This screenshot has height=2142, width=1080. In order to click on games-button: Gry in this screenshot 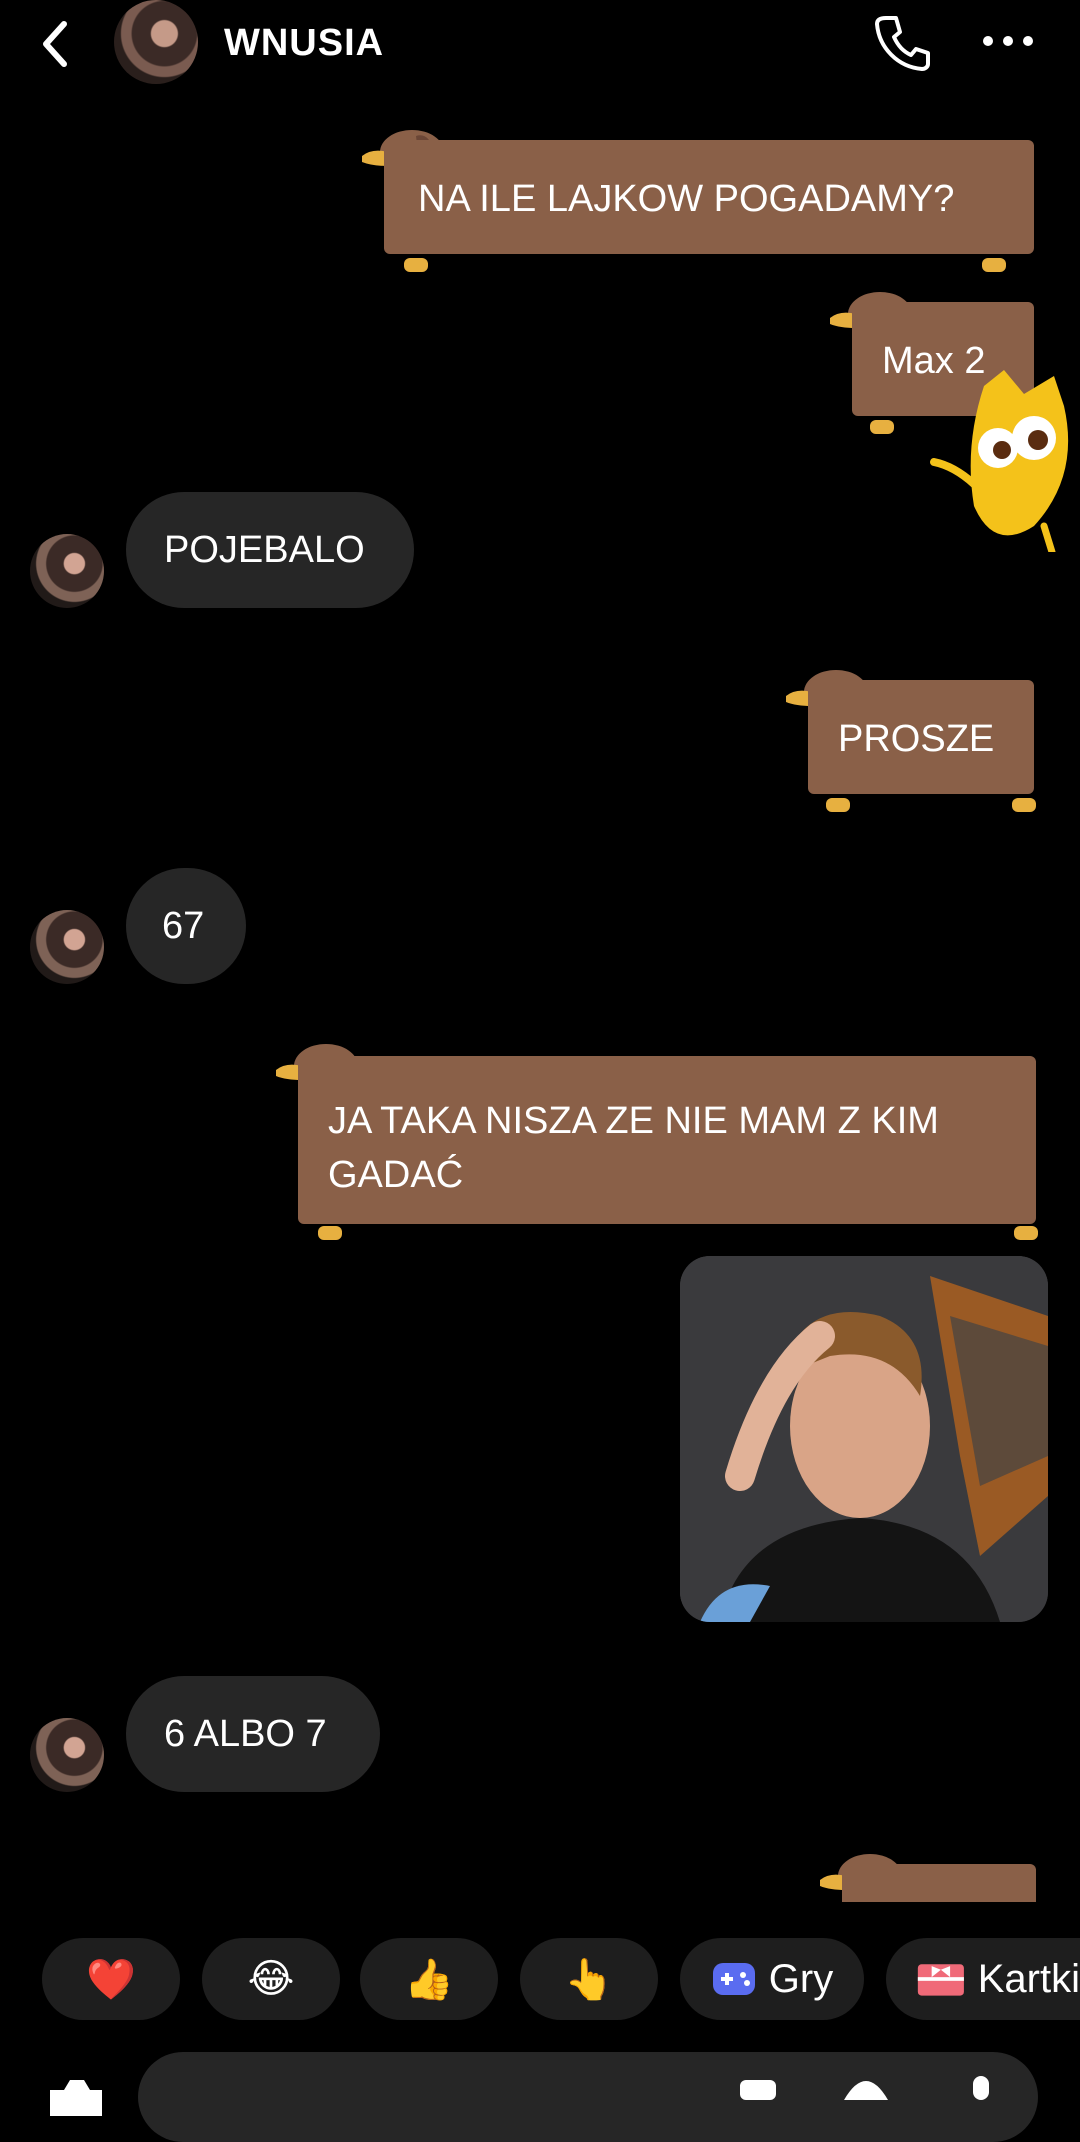, I will do `click(772, 1979)`.